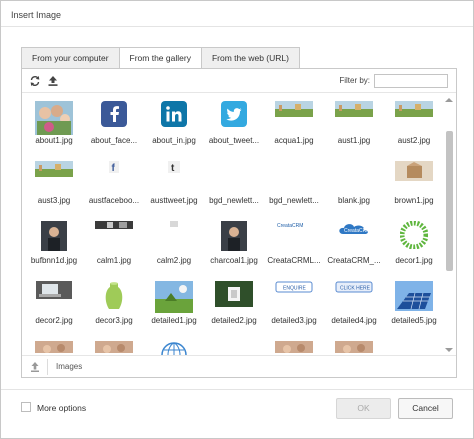  Describe the element at coordinates (294, 305) in the screenshot. I see `gallery-item: ENQUIRE detailed3.jpg` at that location.